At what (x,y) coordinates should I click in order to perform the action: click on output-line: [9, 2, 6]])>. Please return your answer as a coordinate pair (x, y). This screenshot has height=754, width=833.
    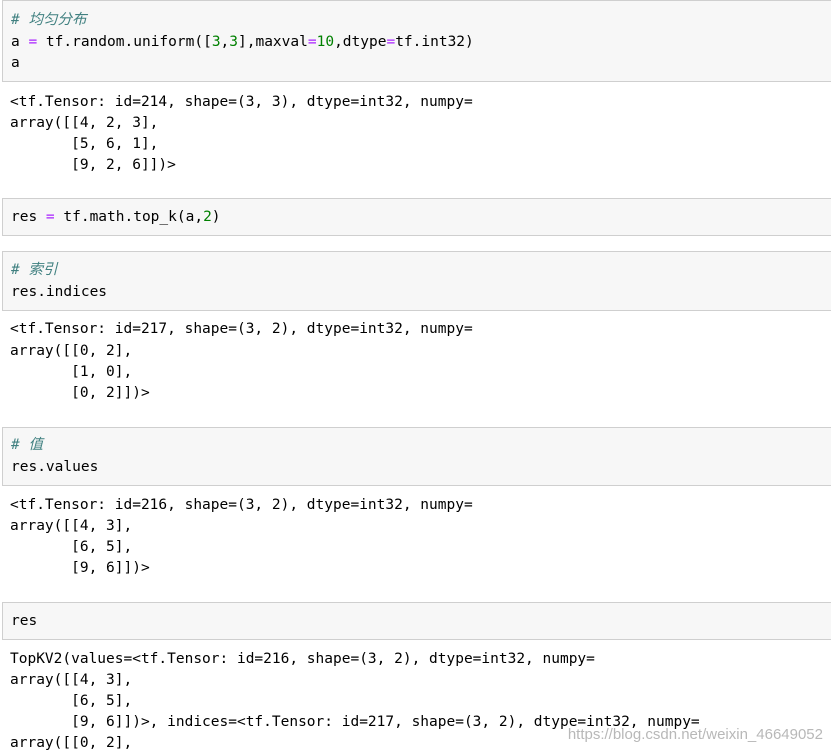
    Looking at the image, I should click on (93, 165).